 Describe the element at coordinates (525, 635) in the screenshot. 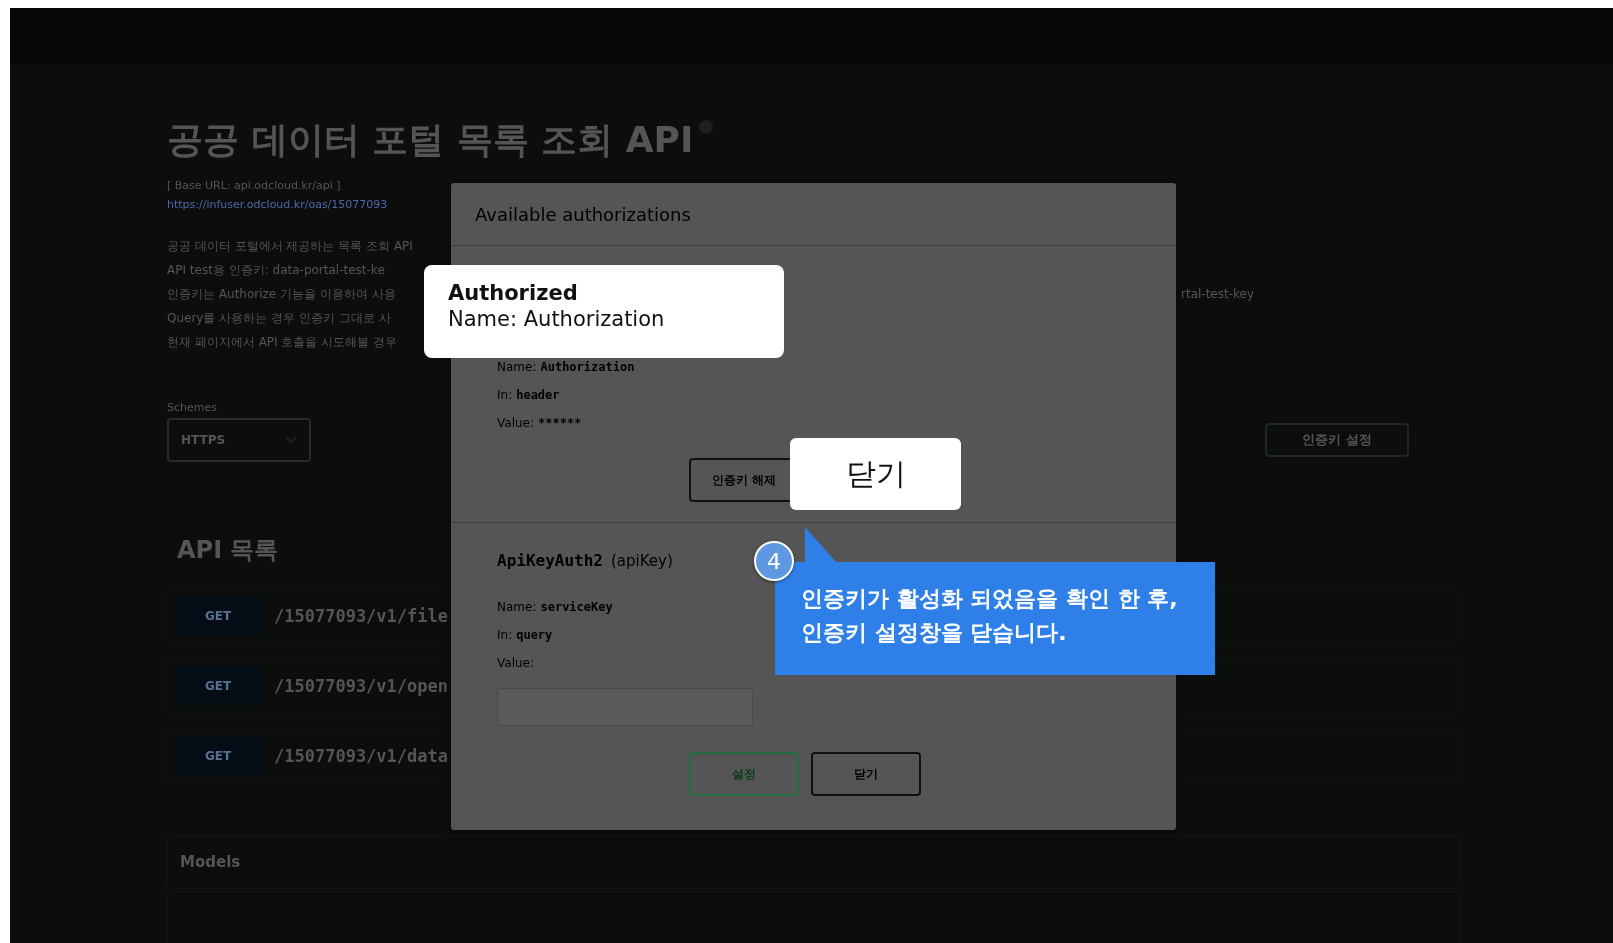

I see `auth-field: In: query` at that location.